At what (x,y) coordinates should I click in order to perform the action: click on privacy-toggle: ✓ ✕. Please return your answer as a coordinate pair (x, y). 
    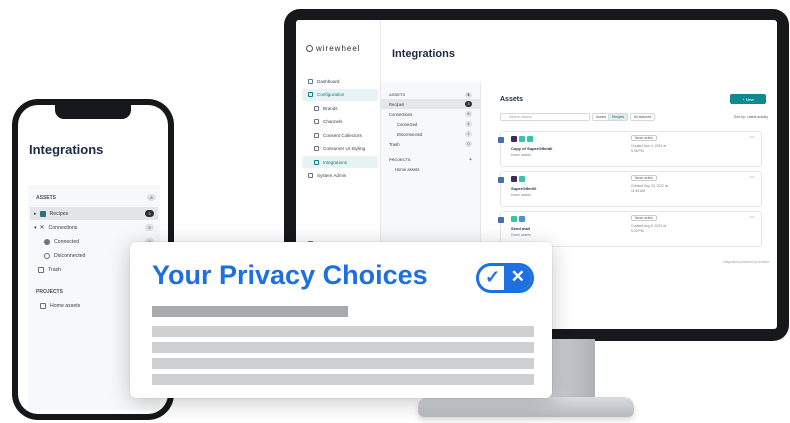
    Looking at the image, I should click on (505, 278).